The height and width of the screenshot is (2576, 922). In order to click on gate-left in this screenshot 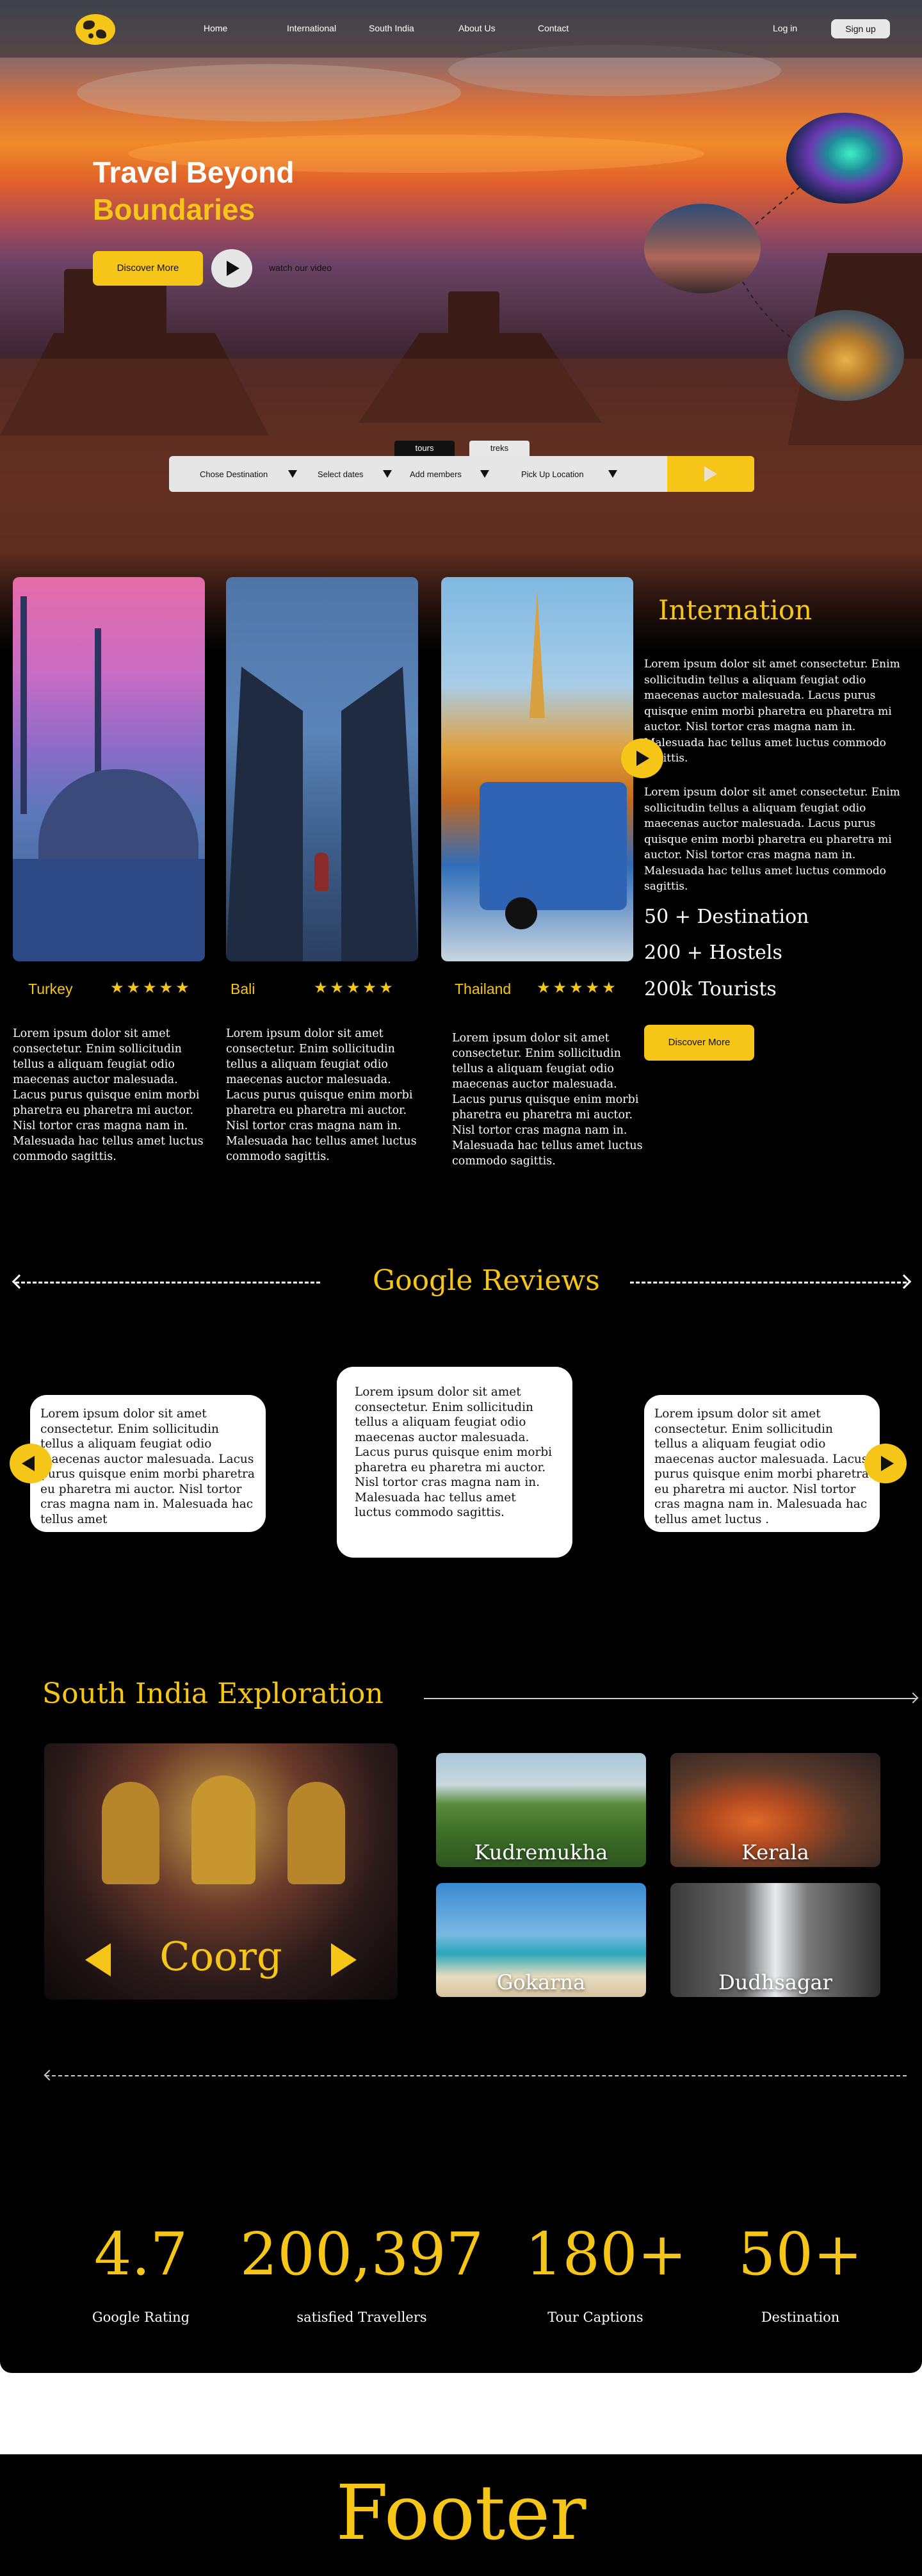, I will do `click(264, 814)`.